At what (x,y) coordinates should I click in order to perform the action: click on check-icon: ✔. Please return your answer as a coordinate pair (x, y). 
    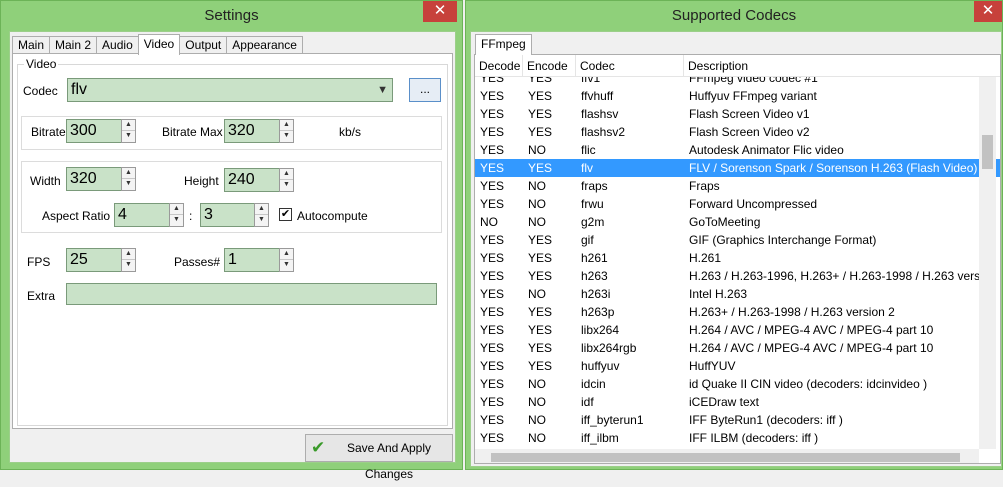
    Looking at the image, I should click on (285, 214).